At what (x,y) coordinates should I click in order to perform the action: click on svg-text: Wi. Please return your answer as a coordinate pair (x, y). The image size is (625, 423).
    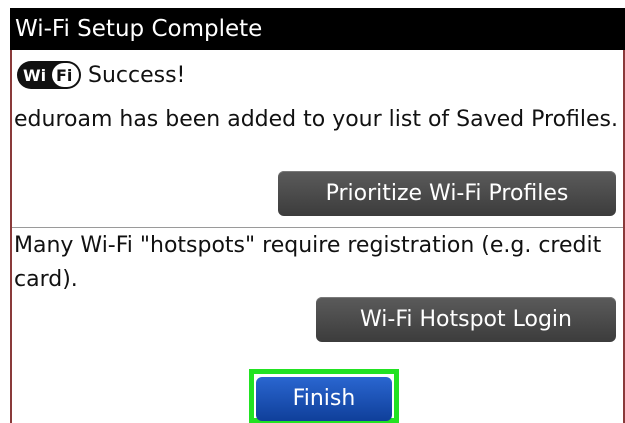
    Looking at the image, I should click on (34, 75).